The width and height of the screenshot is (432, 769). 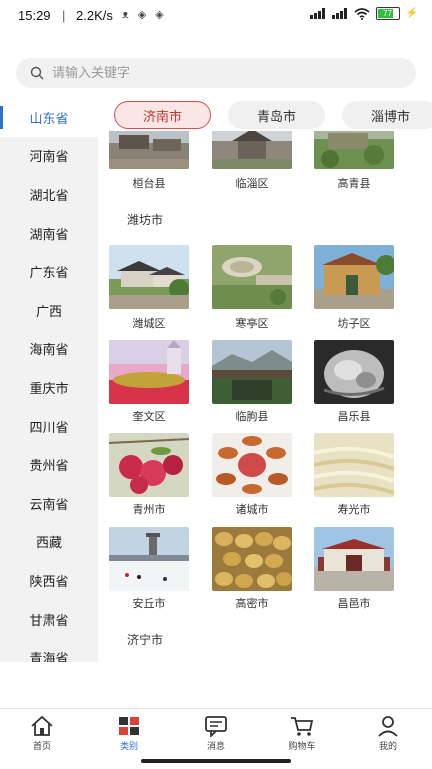 I want to click on city-image-changle, so click(x=354, y=372).